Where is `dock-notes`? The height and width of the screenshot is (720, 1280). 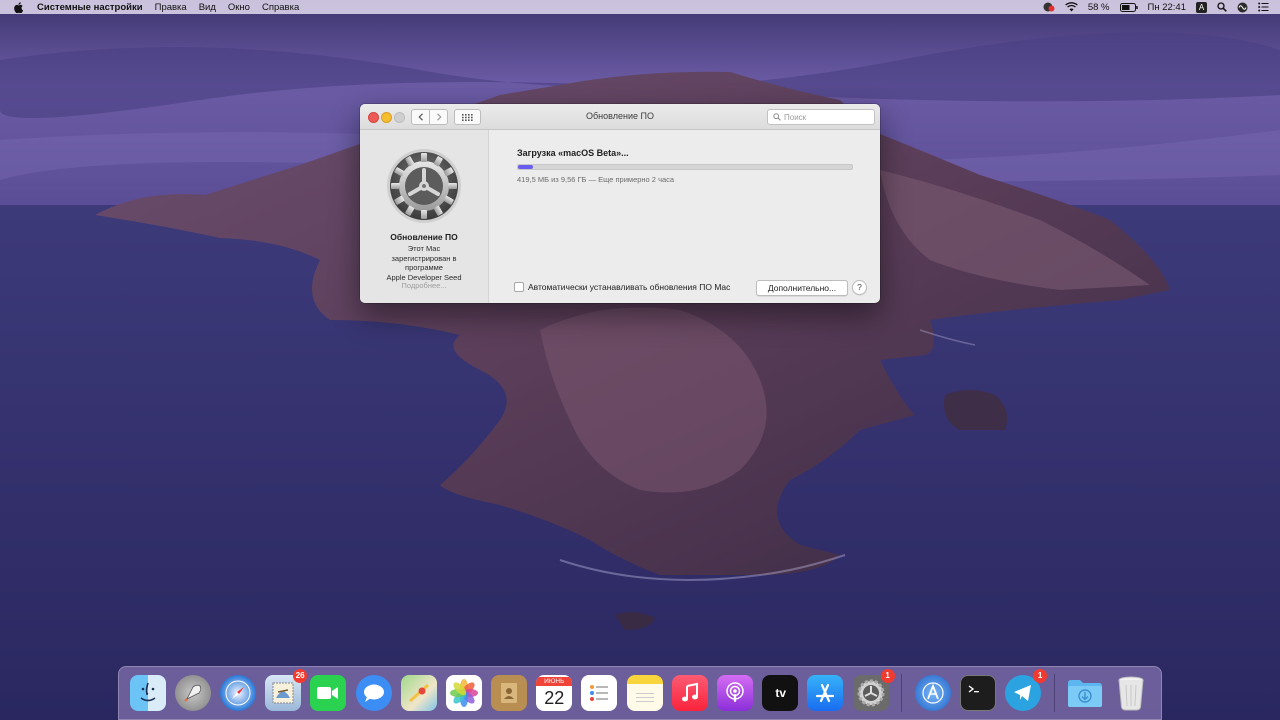 dock-notes is located at coordinates (645, 693).